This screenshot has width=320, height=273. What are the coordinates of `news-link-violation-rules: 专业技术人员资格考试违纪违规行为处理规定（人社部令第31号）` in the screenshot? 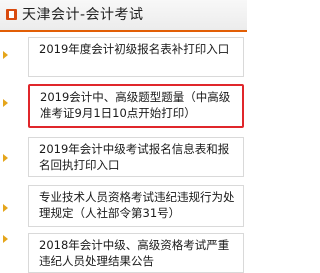 It's located at (136, 206).